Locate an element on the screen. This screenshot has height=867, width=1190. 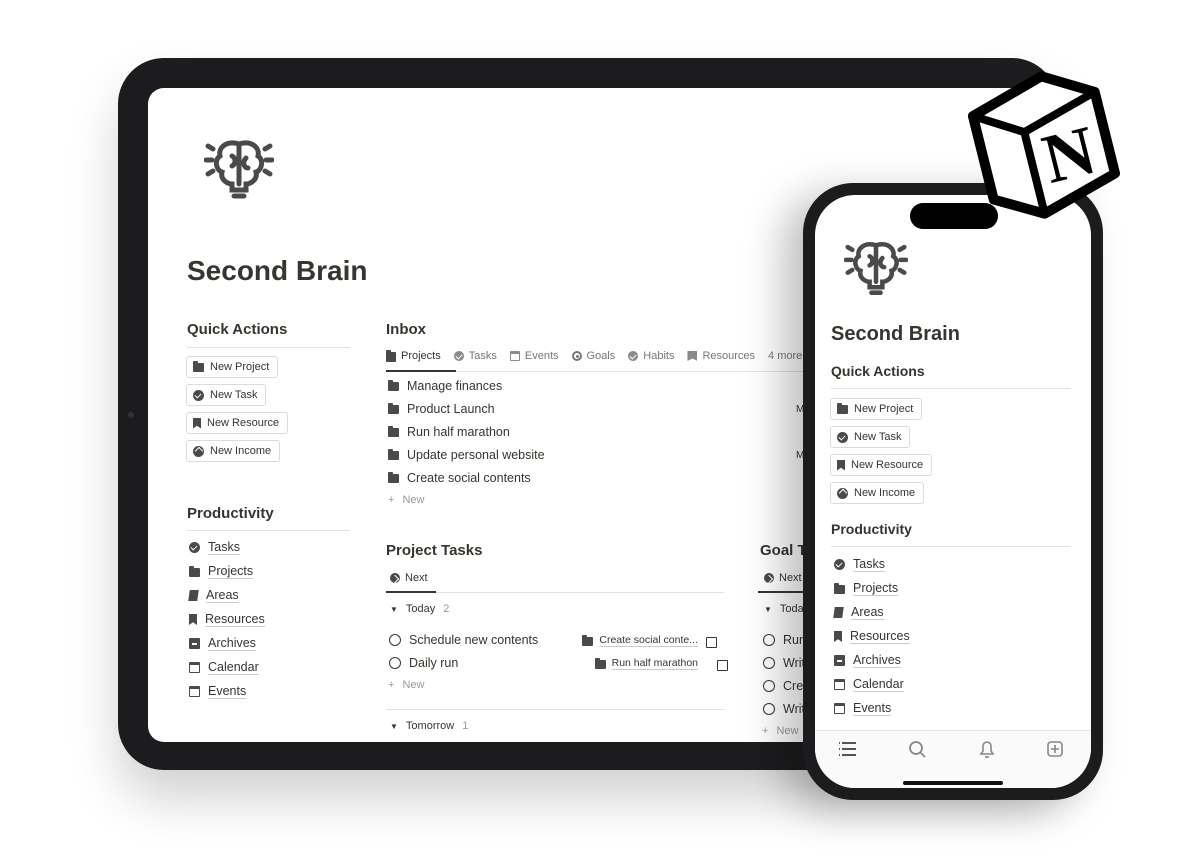
goal-task-row: Run is located at coordinates (784, 640).